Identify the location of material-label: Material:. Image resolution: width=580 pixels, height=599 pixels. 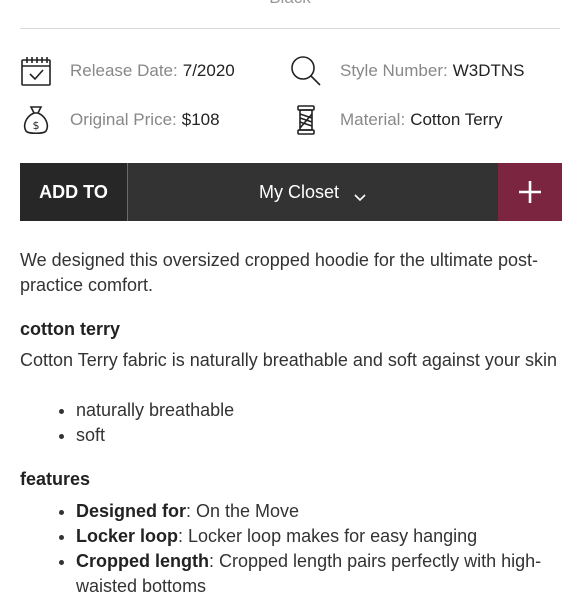
(373, 119).